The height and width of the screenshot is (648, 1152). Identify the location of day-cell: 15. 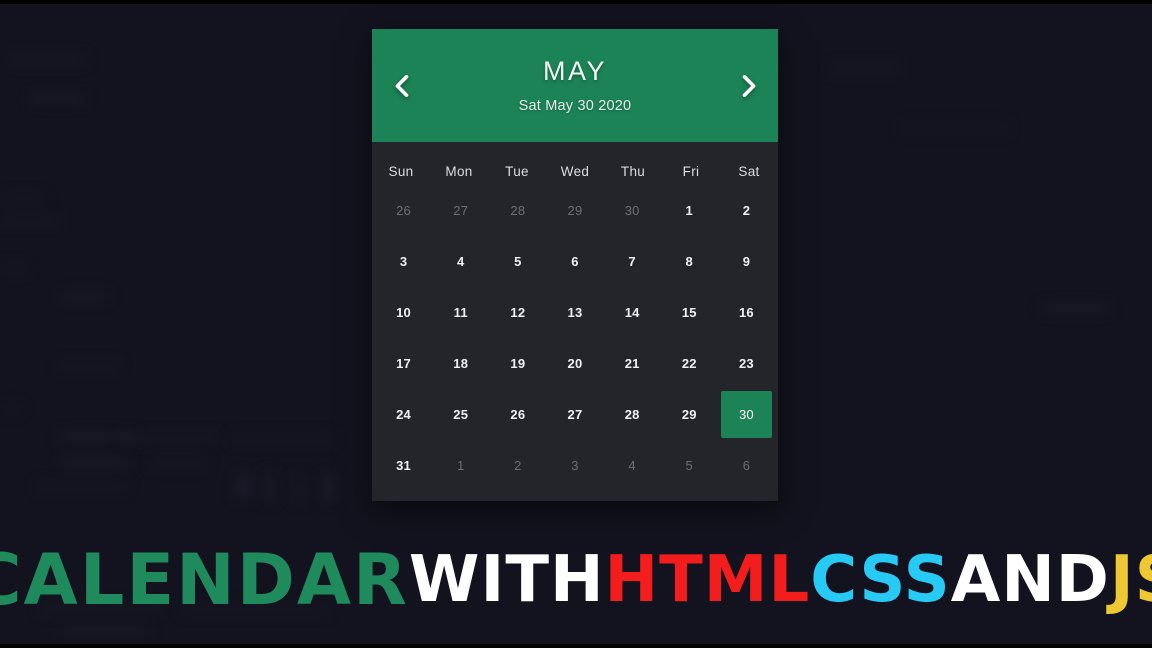
(689, 312).